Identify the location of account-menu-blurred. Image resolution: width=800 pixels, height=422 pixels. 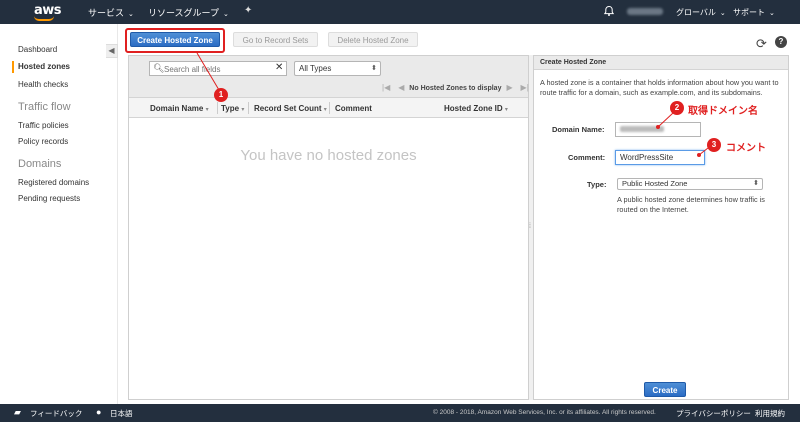
(645, 11).